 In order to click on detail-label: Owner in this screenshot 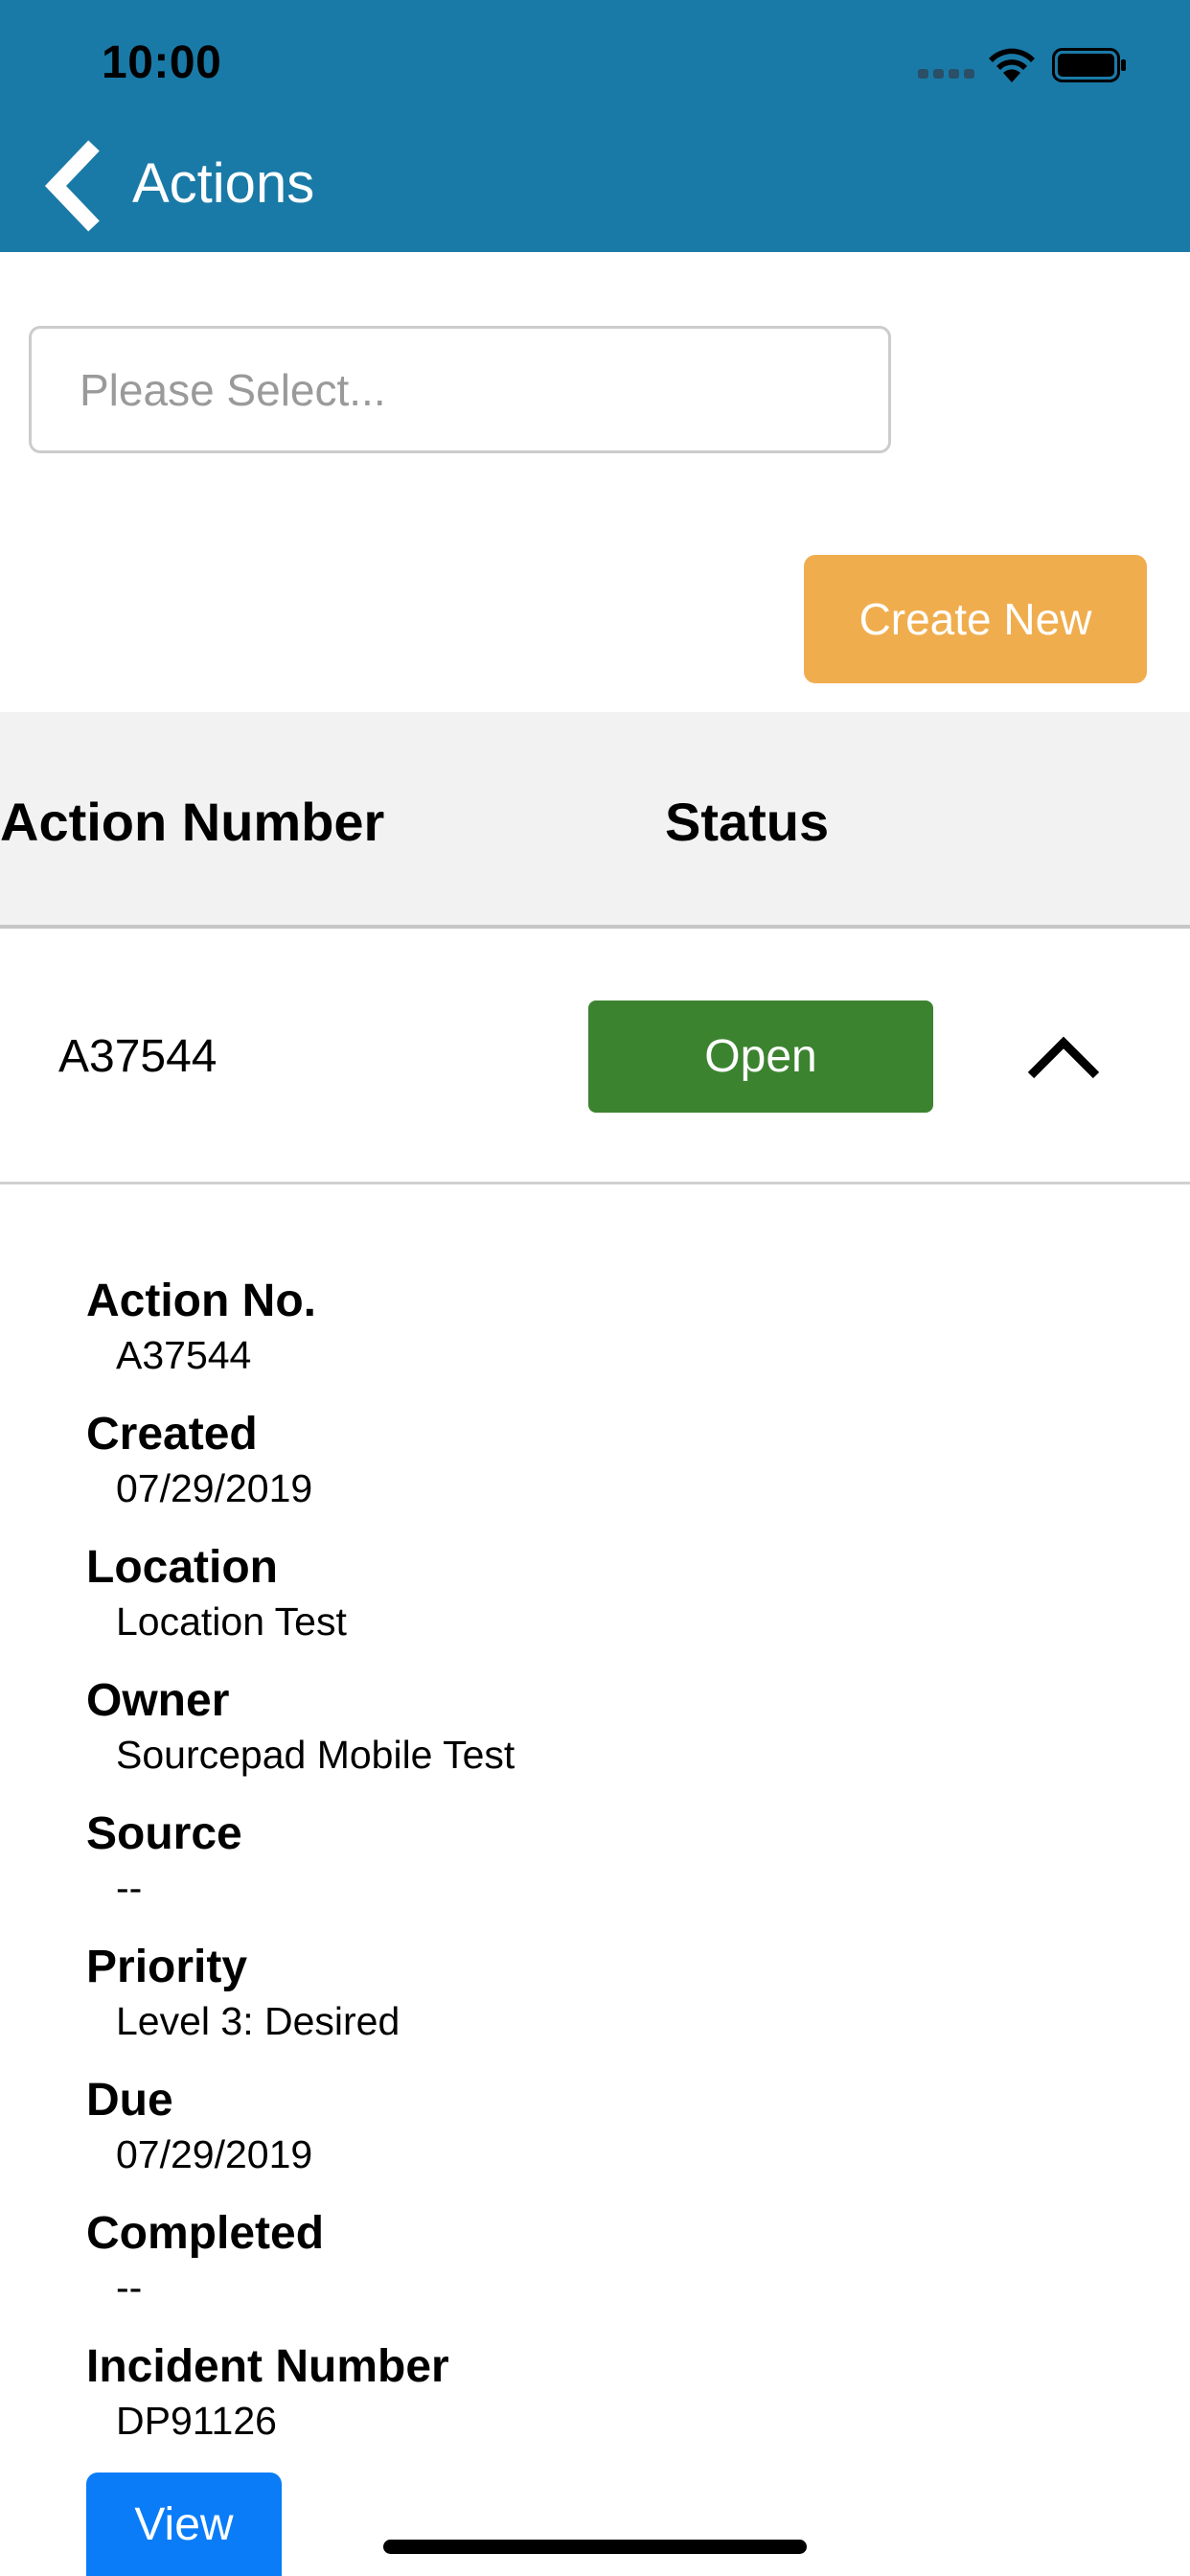, I will do `click(158, 1700)`.